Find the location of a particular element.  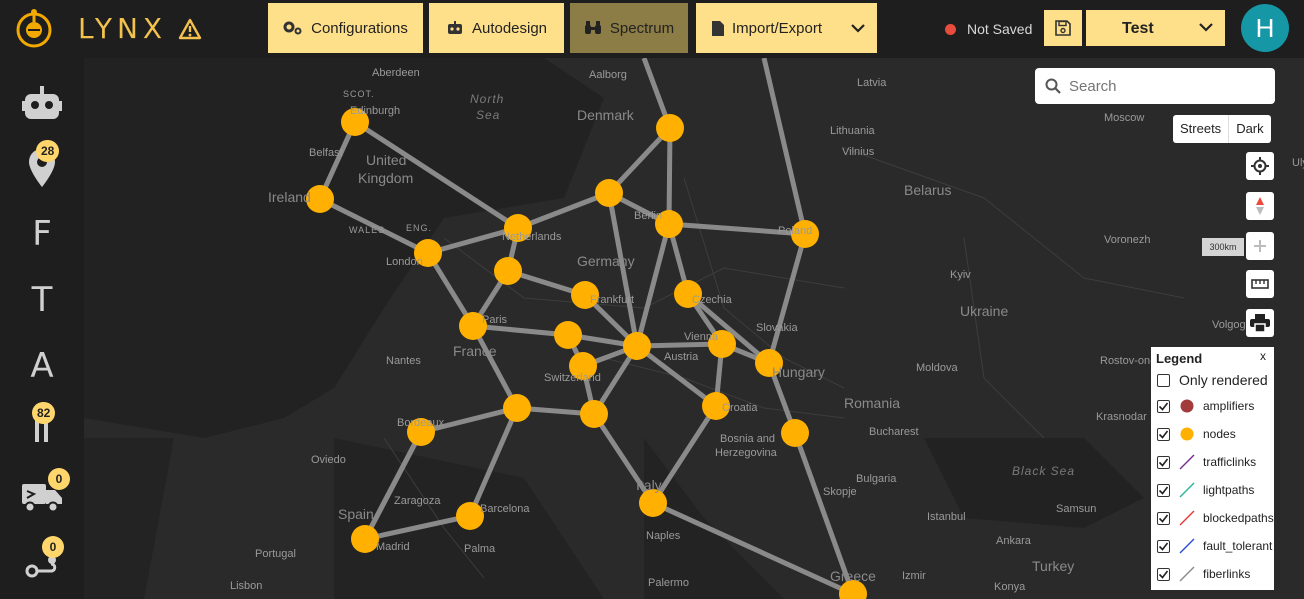

city-label-vienna: Vienna is located at coordinates (701, 337).